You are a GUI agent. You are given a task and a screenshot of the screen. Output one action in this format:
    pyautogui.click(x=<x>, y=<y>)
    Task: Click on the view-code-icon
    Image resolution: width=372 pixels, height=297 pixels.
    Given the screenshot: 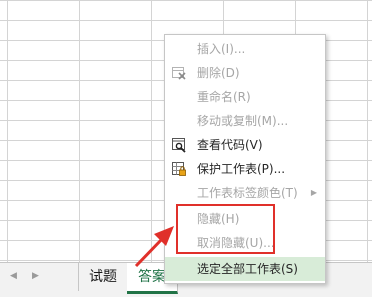 What is the action you would take?
    pyautogui.click(x=179, y=145)
    